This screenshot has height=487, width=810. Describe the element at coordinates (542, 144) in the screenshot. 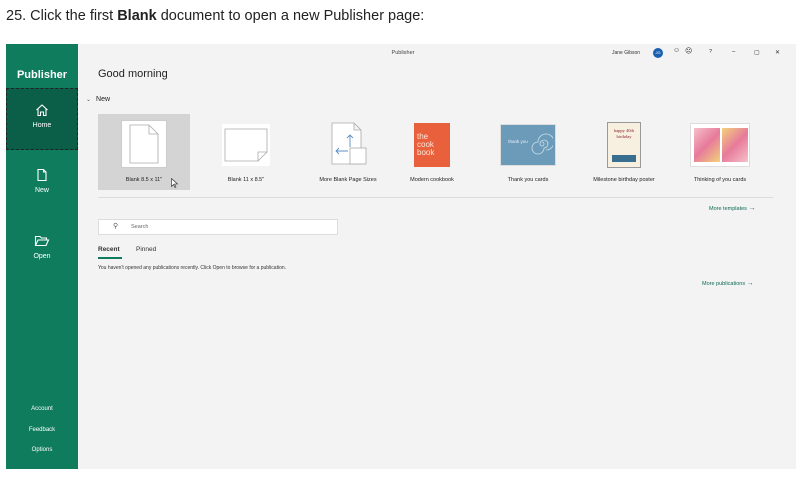

I see `swirl-graphic` at that location.